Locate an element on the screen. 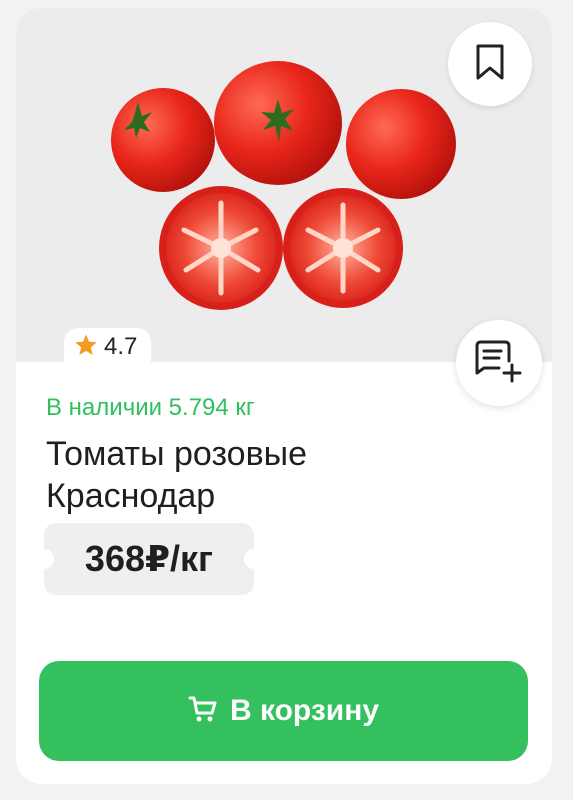 This screenshot has height=800, width=573. rating-badge: 4.7 is located at coordinates (108, 347).